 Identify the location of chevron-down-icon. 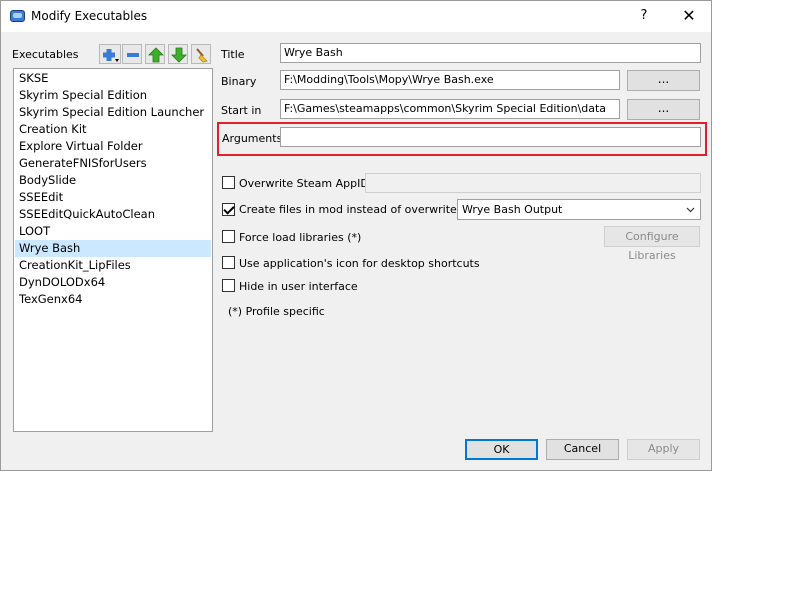
(690, 210).